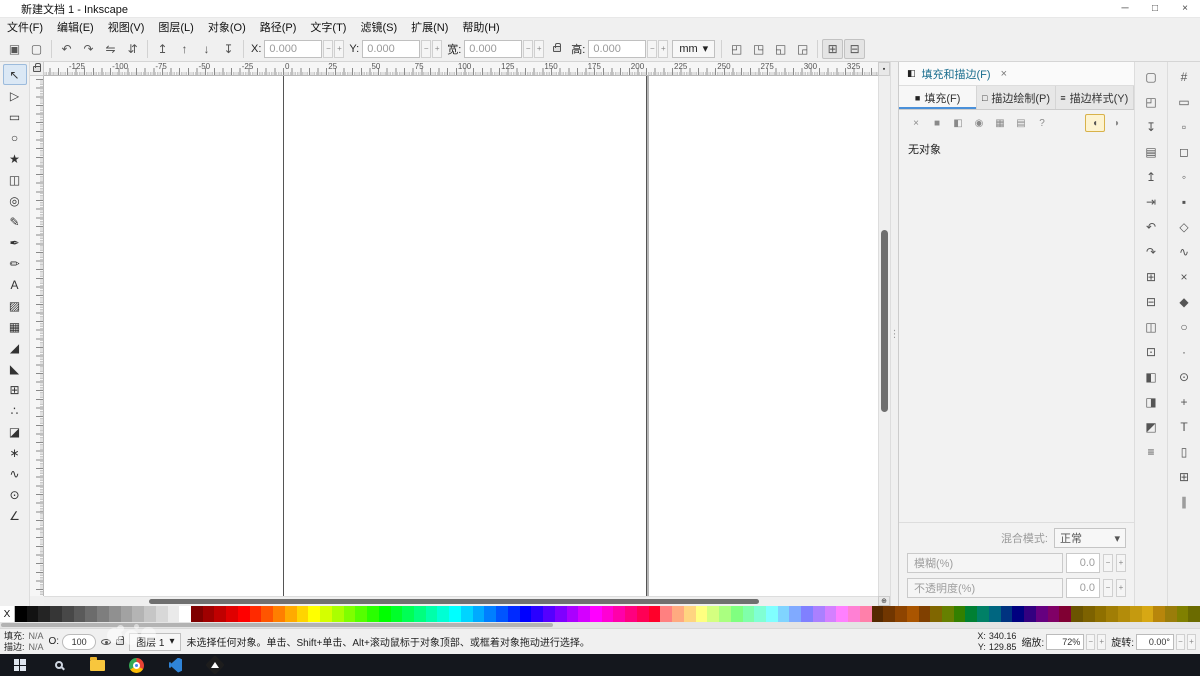  What do you see at coordinates (1151, 327) in the screenshot?
I see `duplicate-button: ◫` at bounding box center [1151, 327].